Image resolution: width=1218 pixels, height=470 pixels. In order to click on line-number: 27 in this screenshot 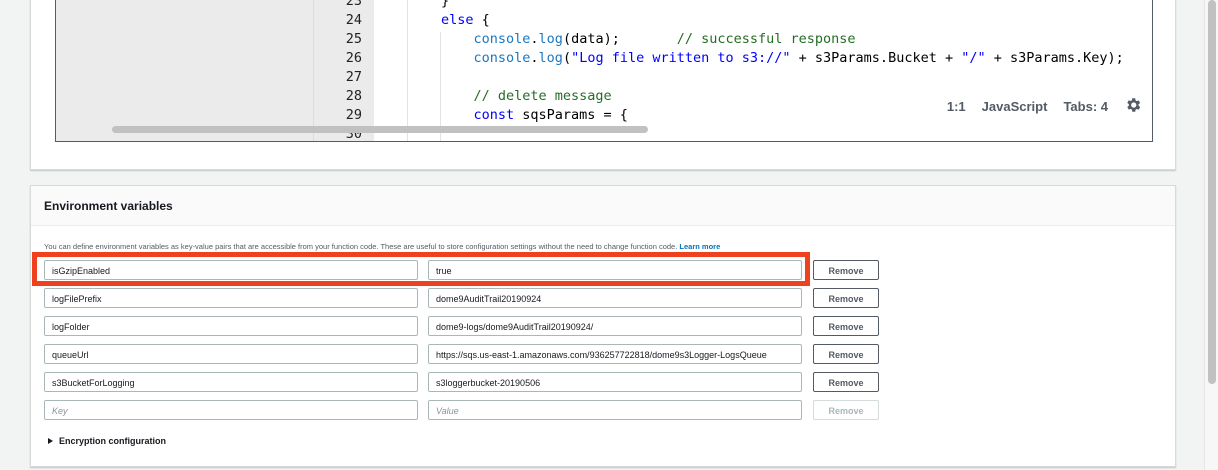, I will do `click(353, 77)`.